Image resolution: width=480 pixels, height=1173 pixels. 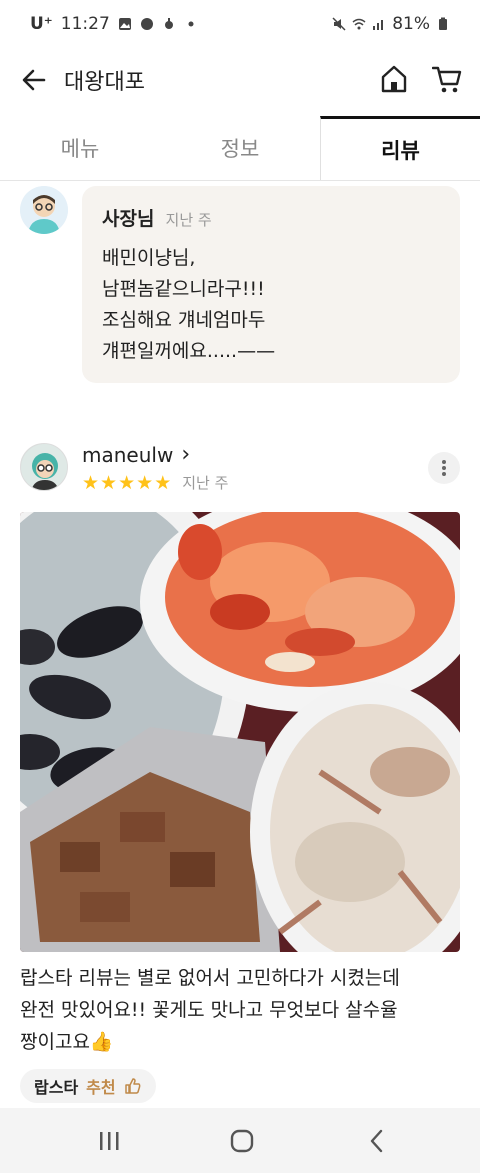 What do you see at coordinates (447, 79) in the screenshot?
I see `cart-icon` at bounding box center [447, 79].